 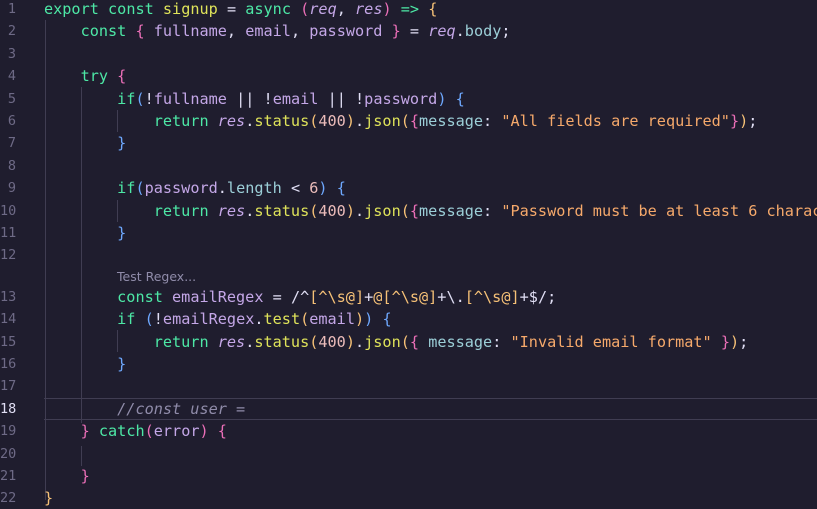 I want to click on token: ;, so click(x=744, y=341).